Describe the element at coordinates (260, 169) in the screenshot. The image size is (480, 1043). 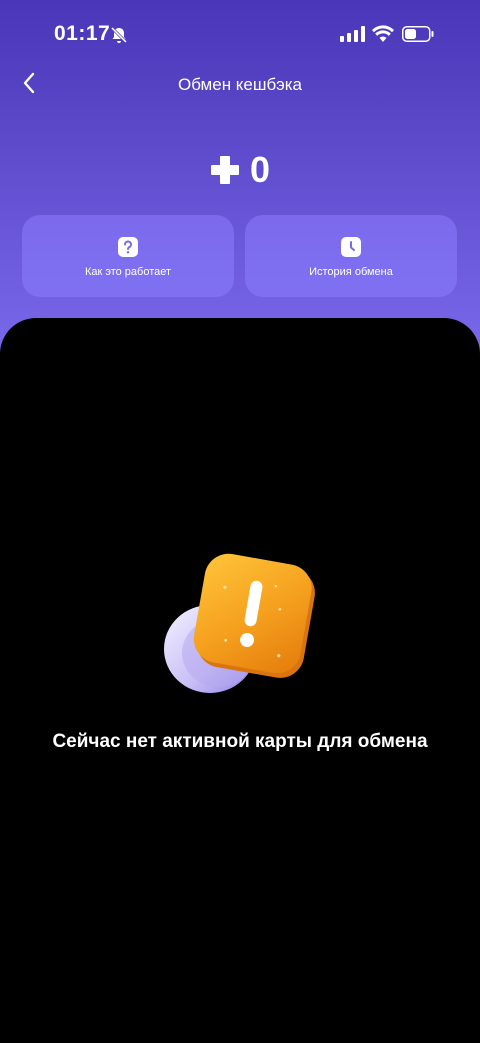
I see `balance-value: 0` at that location.